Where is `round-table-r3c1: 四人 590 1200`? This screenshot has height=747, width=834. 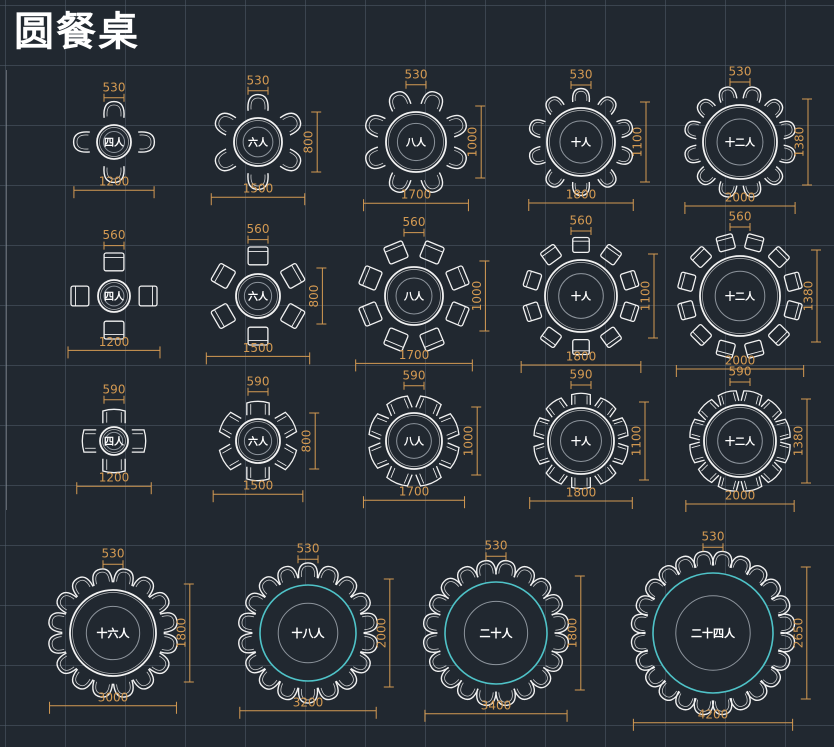
round-table-r3c1: 四人 590 1200 is located at coordinates (114, 438).